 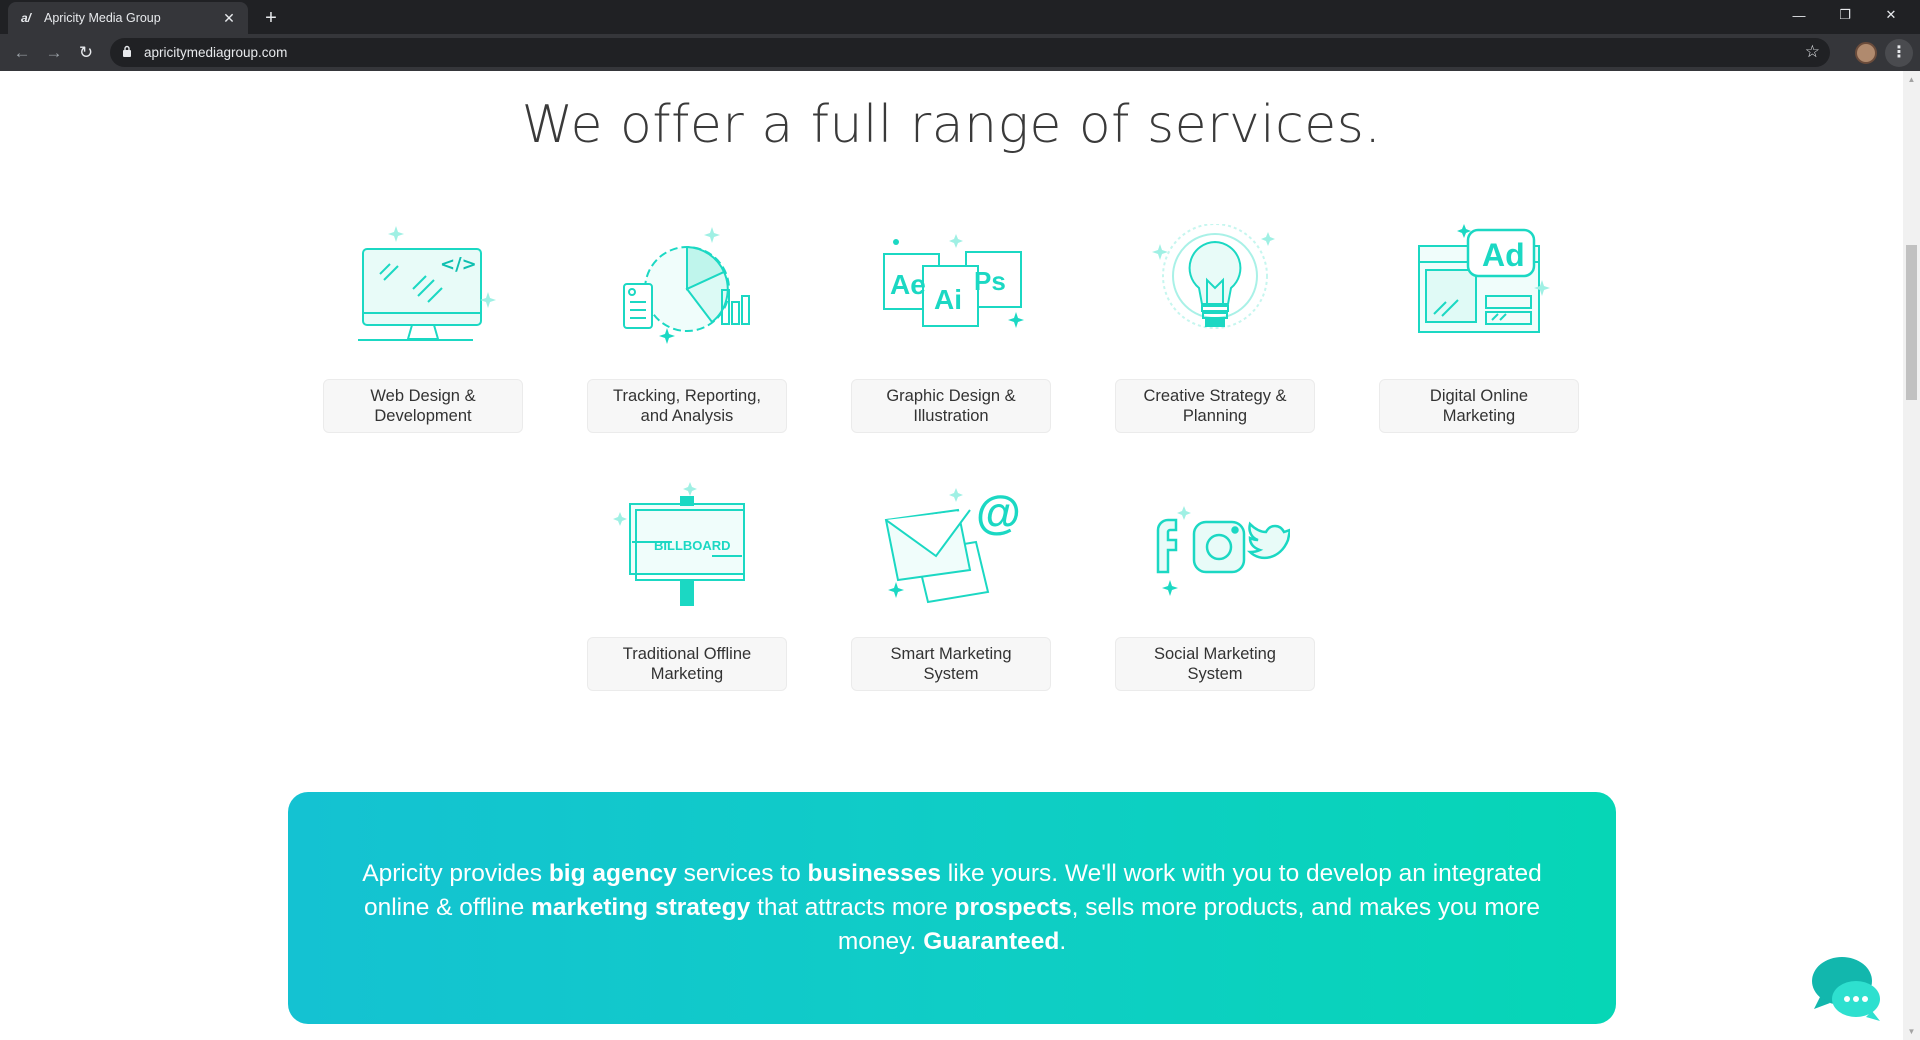 What do you see at coordinates (1479, 406) in the screenshot?
I see `service-label: Digital Online Marketing` at bounding box center [1479, 406].